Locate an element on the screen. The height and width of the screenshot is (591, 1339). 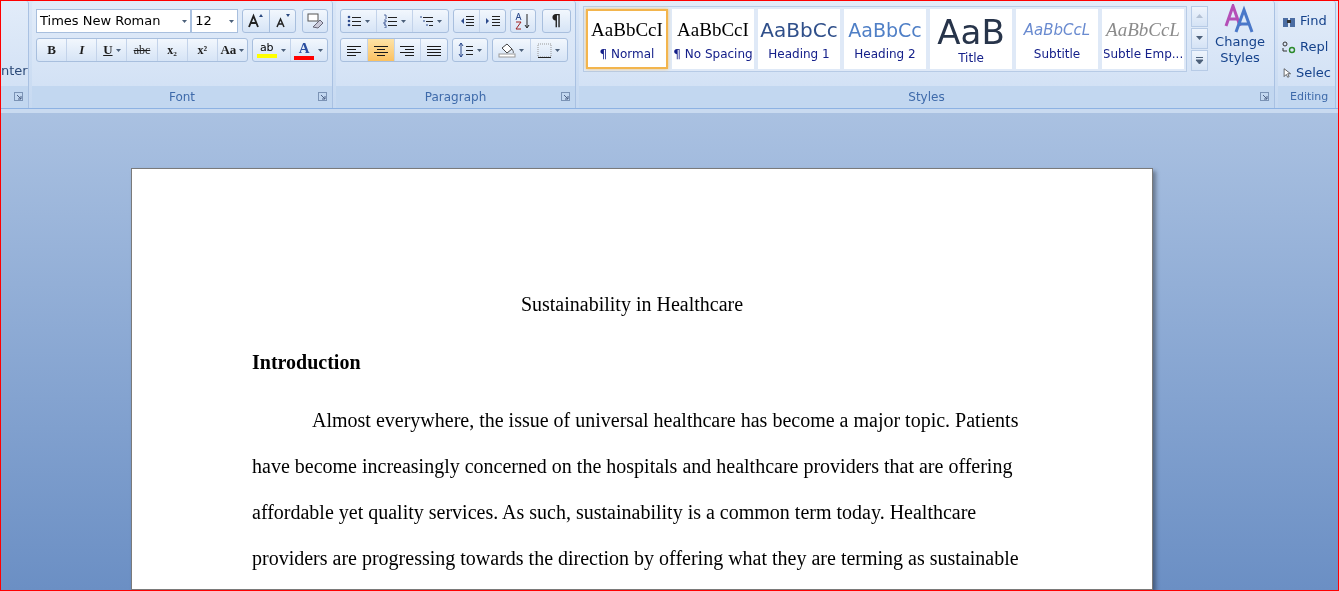
show-formatting-marks-button: ¶ is located at coordinates (556, 21).